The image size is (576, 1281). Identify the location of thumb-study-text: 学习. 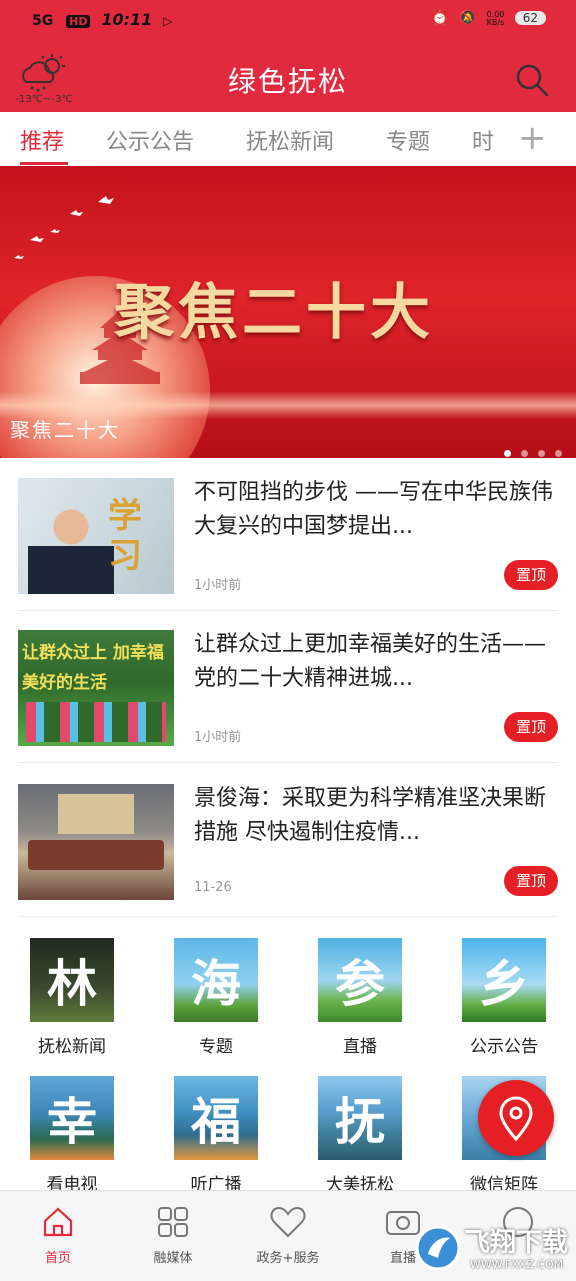
(125, 536).